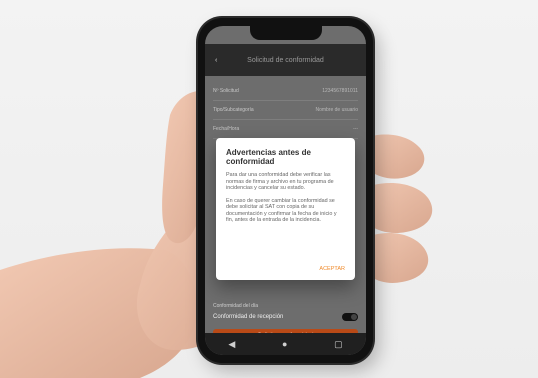 The width and height of the screenshot is (538, 378). I want to click on detail-value: 1234567891011, so click(340, 91).